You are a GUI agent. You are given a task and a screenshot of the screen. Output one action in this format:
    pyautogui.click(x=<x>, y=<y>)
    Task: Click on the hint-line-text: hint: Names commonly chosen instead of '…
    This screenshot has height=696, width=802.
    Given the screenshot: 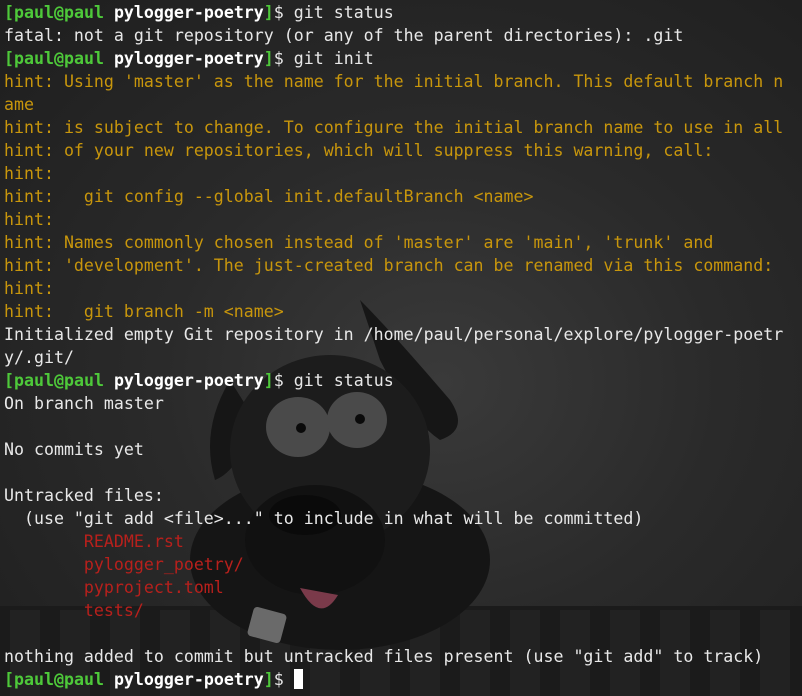 What is the action you would take?
    pyautogui.click(x=359, y=242)
    